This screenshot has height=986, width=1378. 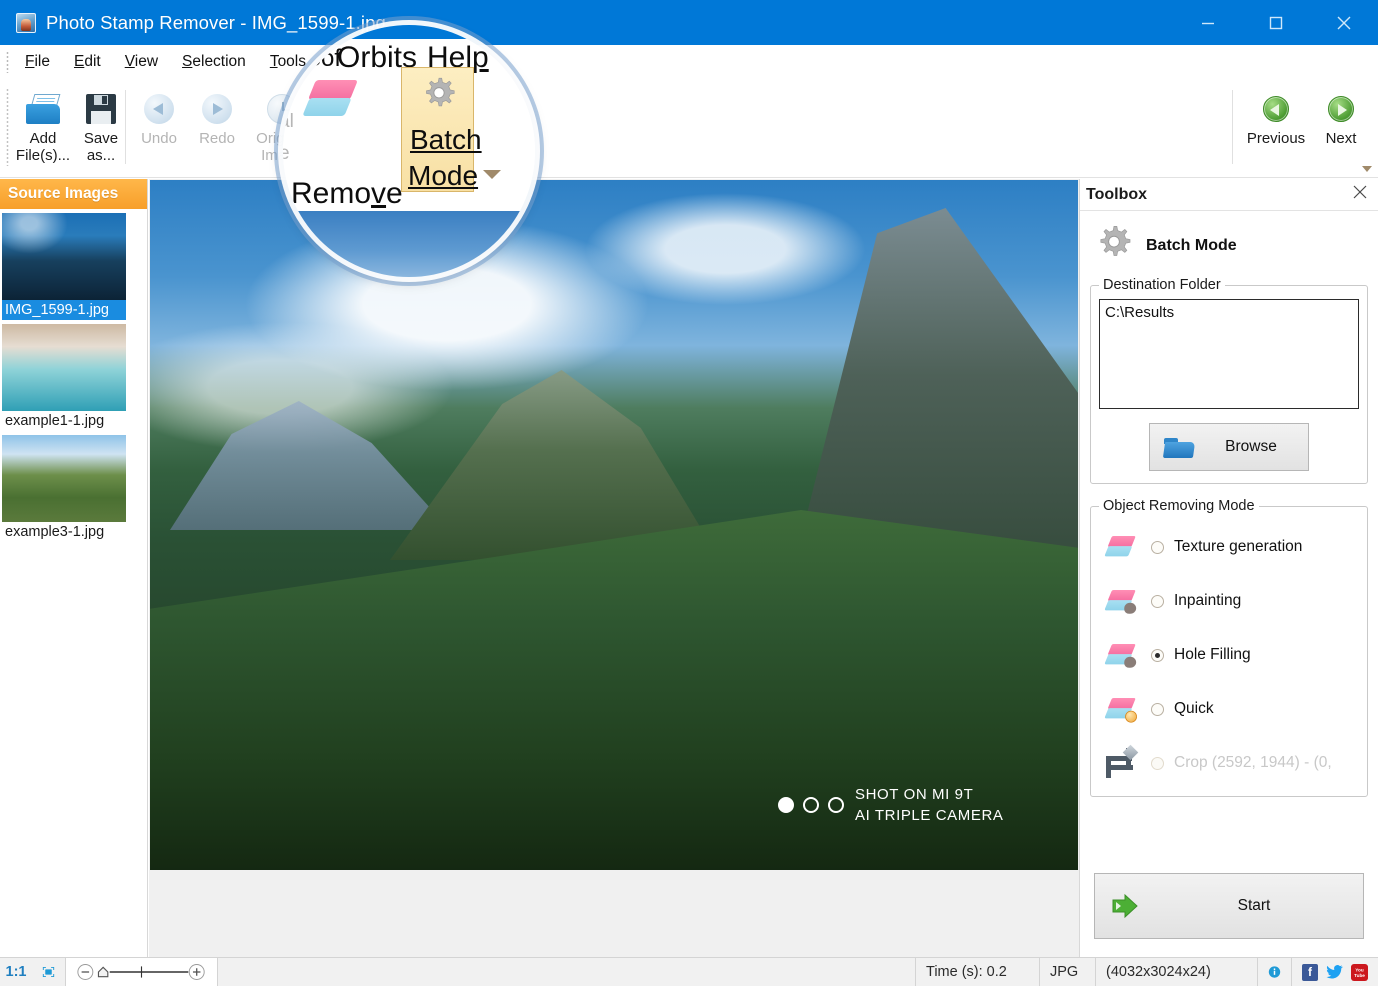 I want to click on magnifier-eraser-icon, so click(x=330, y=99).